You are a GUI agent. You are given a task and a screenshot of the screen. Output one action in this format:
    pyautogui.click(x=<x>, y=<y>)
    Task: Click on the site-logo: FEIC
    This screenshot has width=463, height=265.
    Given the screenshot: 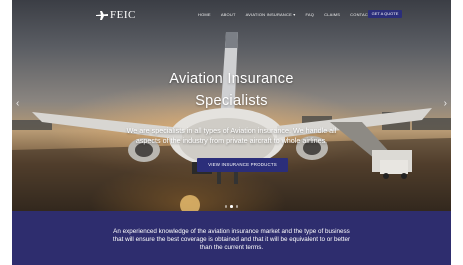 What is the action you would take?
    pyautogui.click(x=116, y=15)
    